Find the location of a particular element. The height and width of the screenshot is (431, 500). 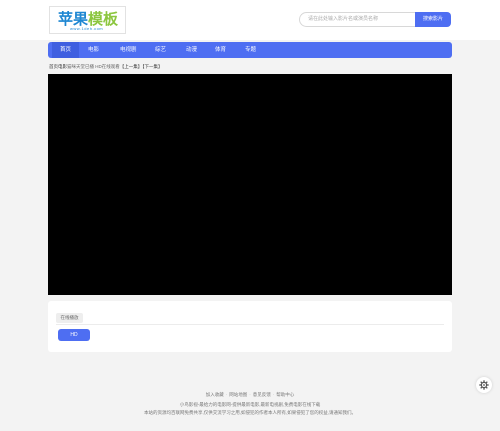

nav-item-movies: 电影 is located at coordinates (93, 50).